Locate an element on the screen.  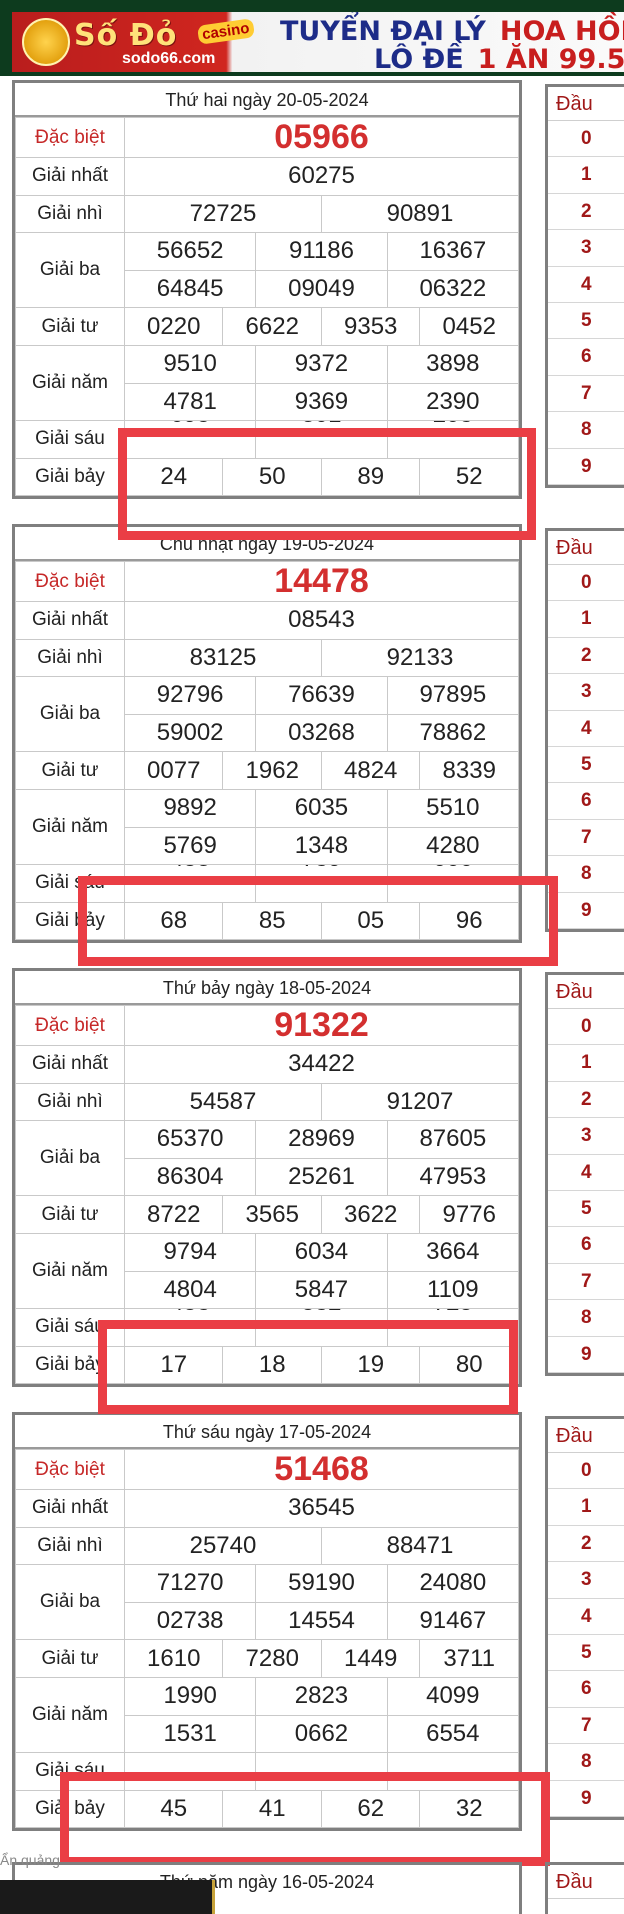
fifth-prize-value: 2390 is located at coordinates (453, 402).